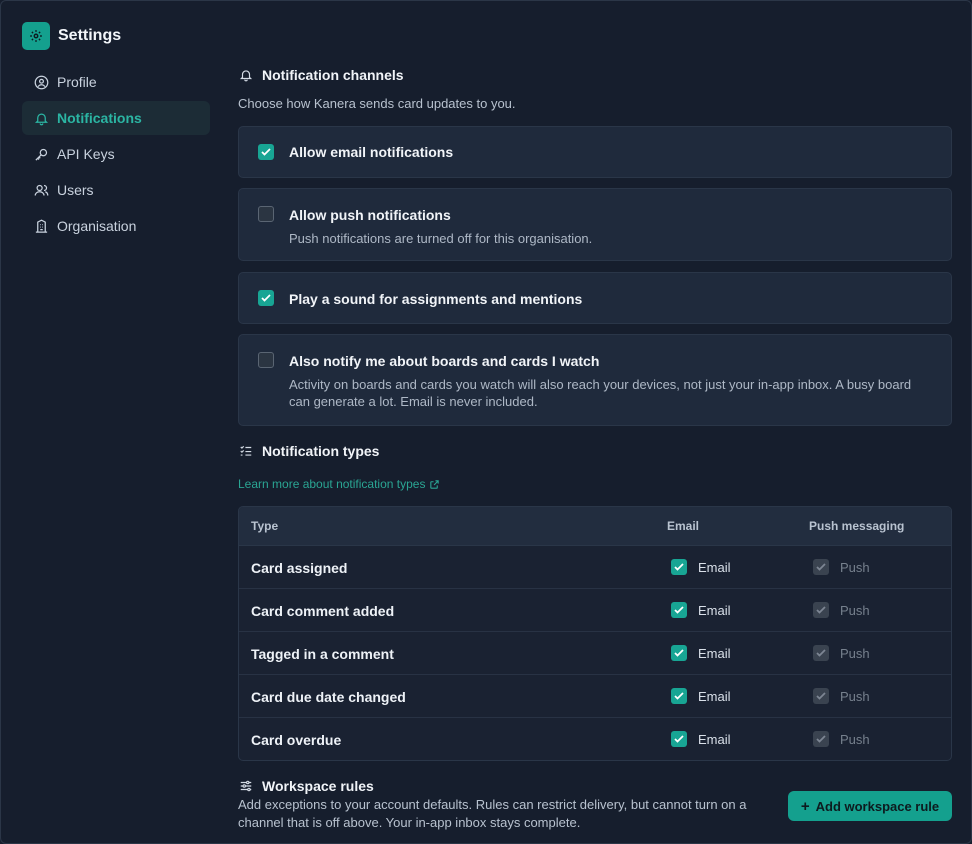  Describe the element at coordinates (116, 190) in the screenshot. I see `sidebar-item-users: Users` at that location.